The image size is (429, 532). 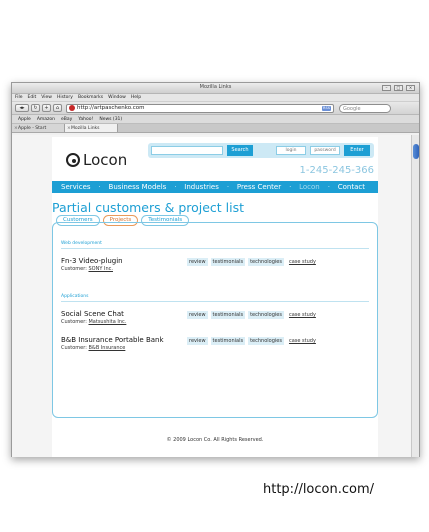 What do you see at coordinates (201, 187) in the screenshot?
I see `nav-industries: Industries` at bounding box center [201, 187].